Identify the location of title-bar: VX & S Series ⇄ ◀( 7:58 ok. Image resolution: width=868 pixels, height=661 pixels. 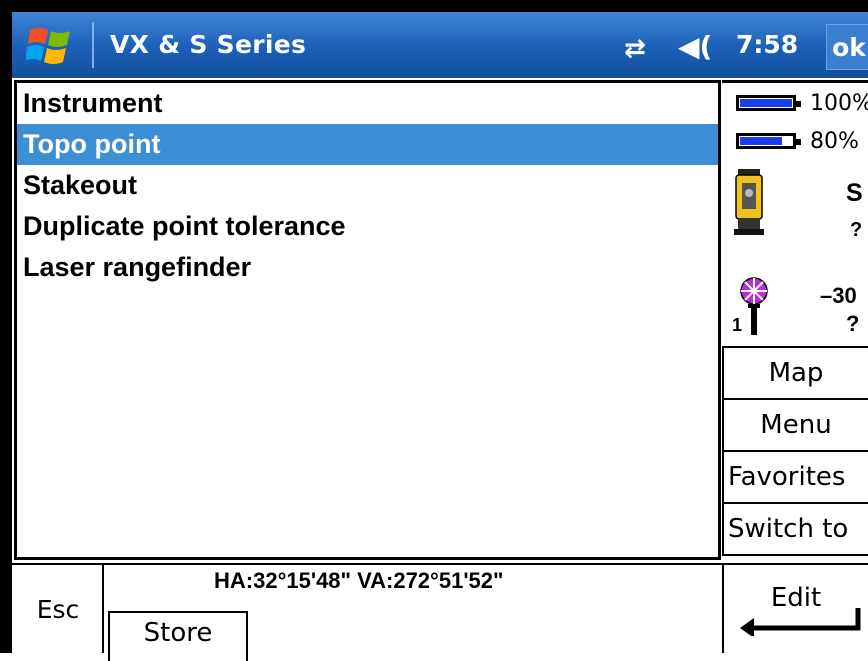
(440, 45).